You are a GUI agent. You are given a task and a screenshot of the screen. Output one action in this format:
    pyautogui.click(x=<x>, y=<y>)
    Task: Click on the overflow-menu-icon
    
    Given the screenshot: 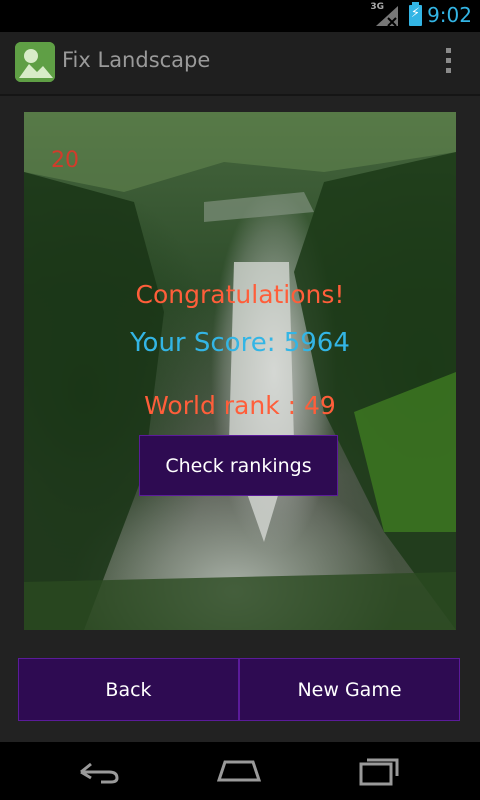 What is the action you would take?
    pyautogui.click(x=449, y=63)
    